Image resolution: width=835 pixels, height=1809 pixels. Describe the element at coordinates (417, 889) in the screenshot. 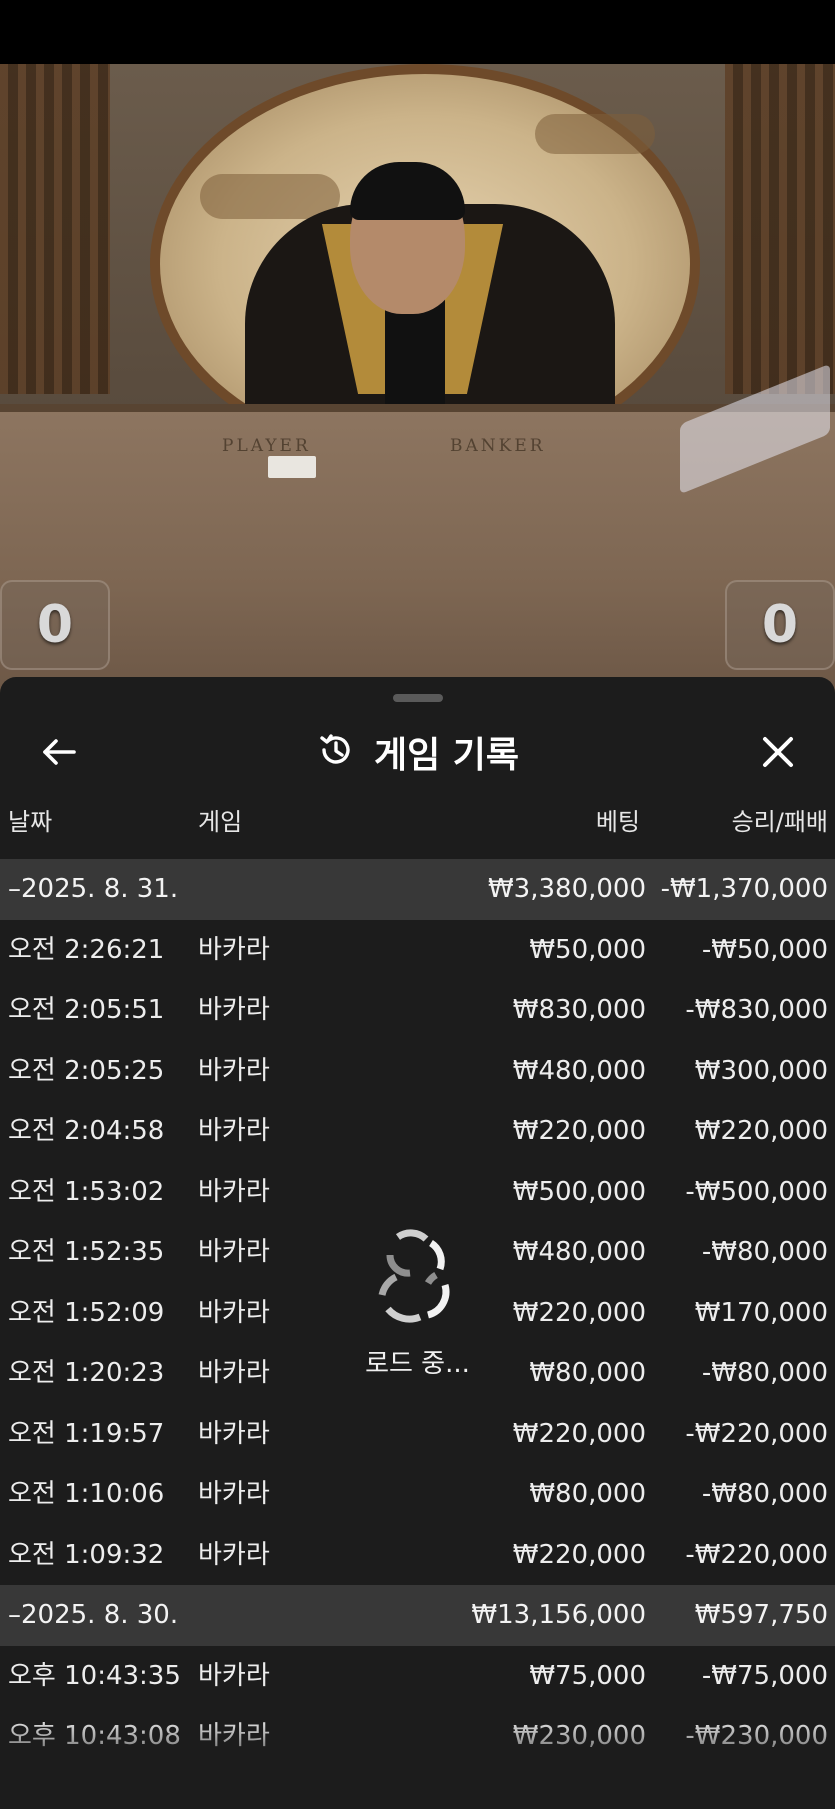

I see `date-group-row: –2025. 8. 31. ₩3,380,000 -₩1,370,000` at that location.